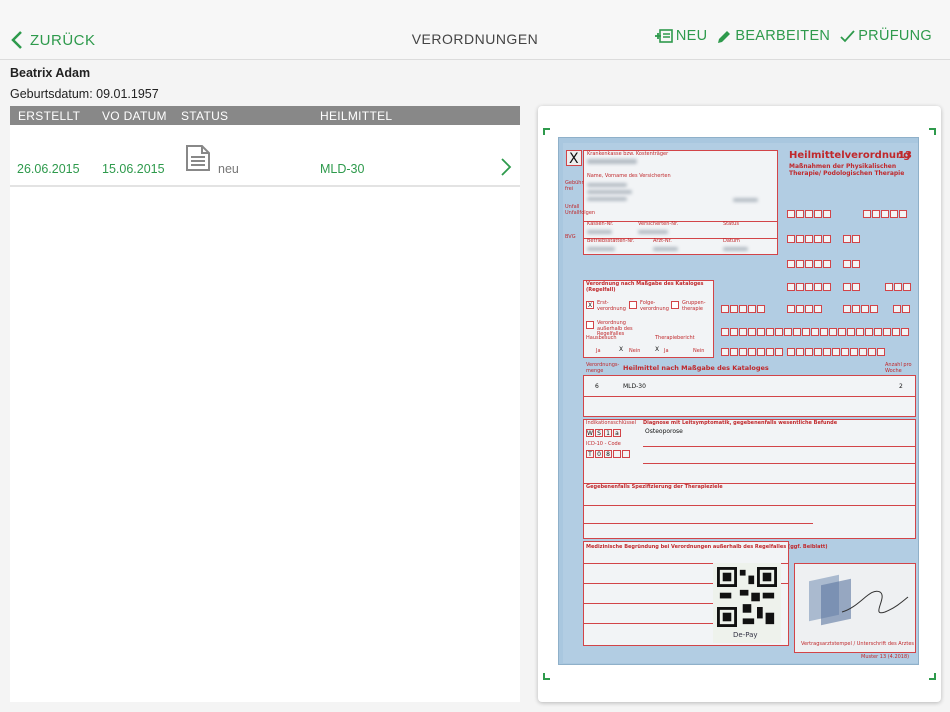  What do you see at coordinates (747, 597) in the screenshot?
I see `qr-code-icon` at bounding box center [747, 597].